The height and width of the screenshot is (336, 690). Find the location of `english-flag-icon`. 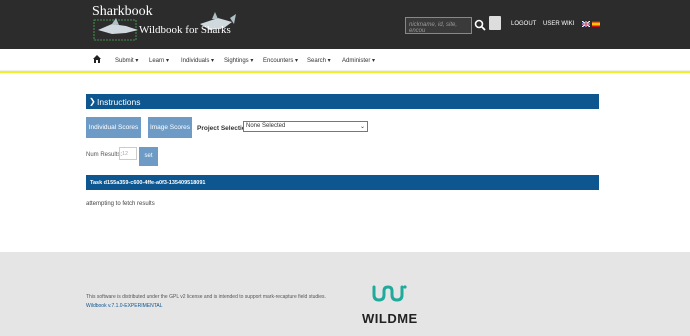

english-flag-icon is located at coordinates (586, 24).